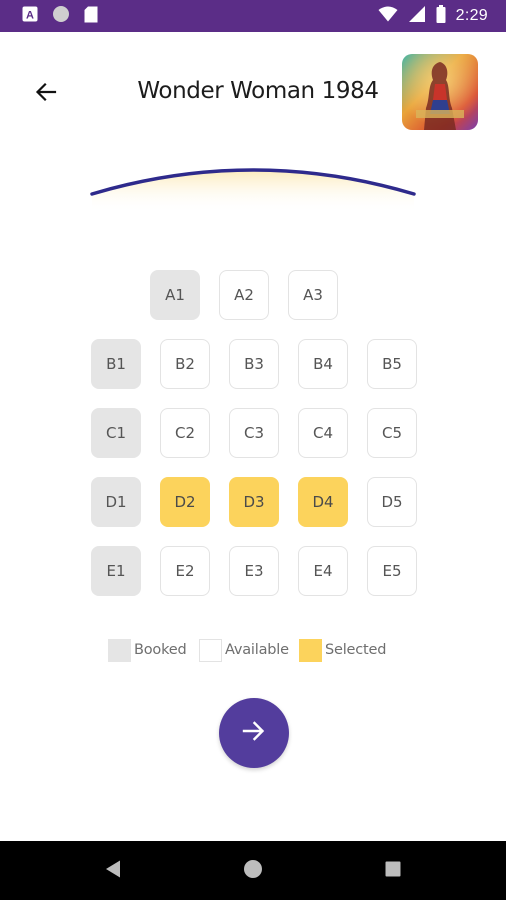 The height and width of the screenshot is (900, 506). I want to click on arrow-left-icon, so click(46, 94).